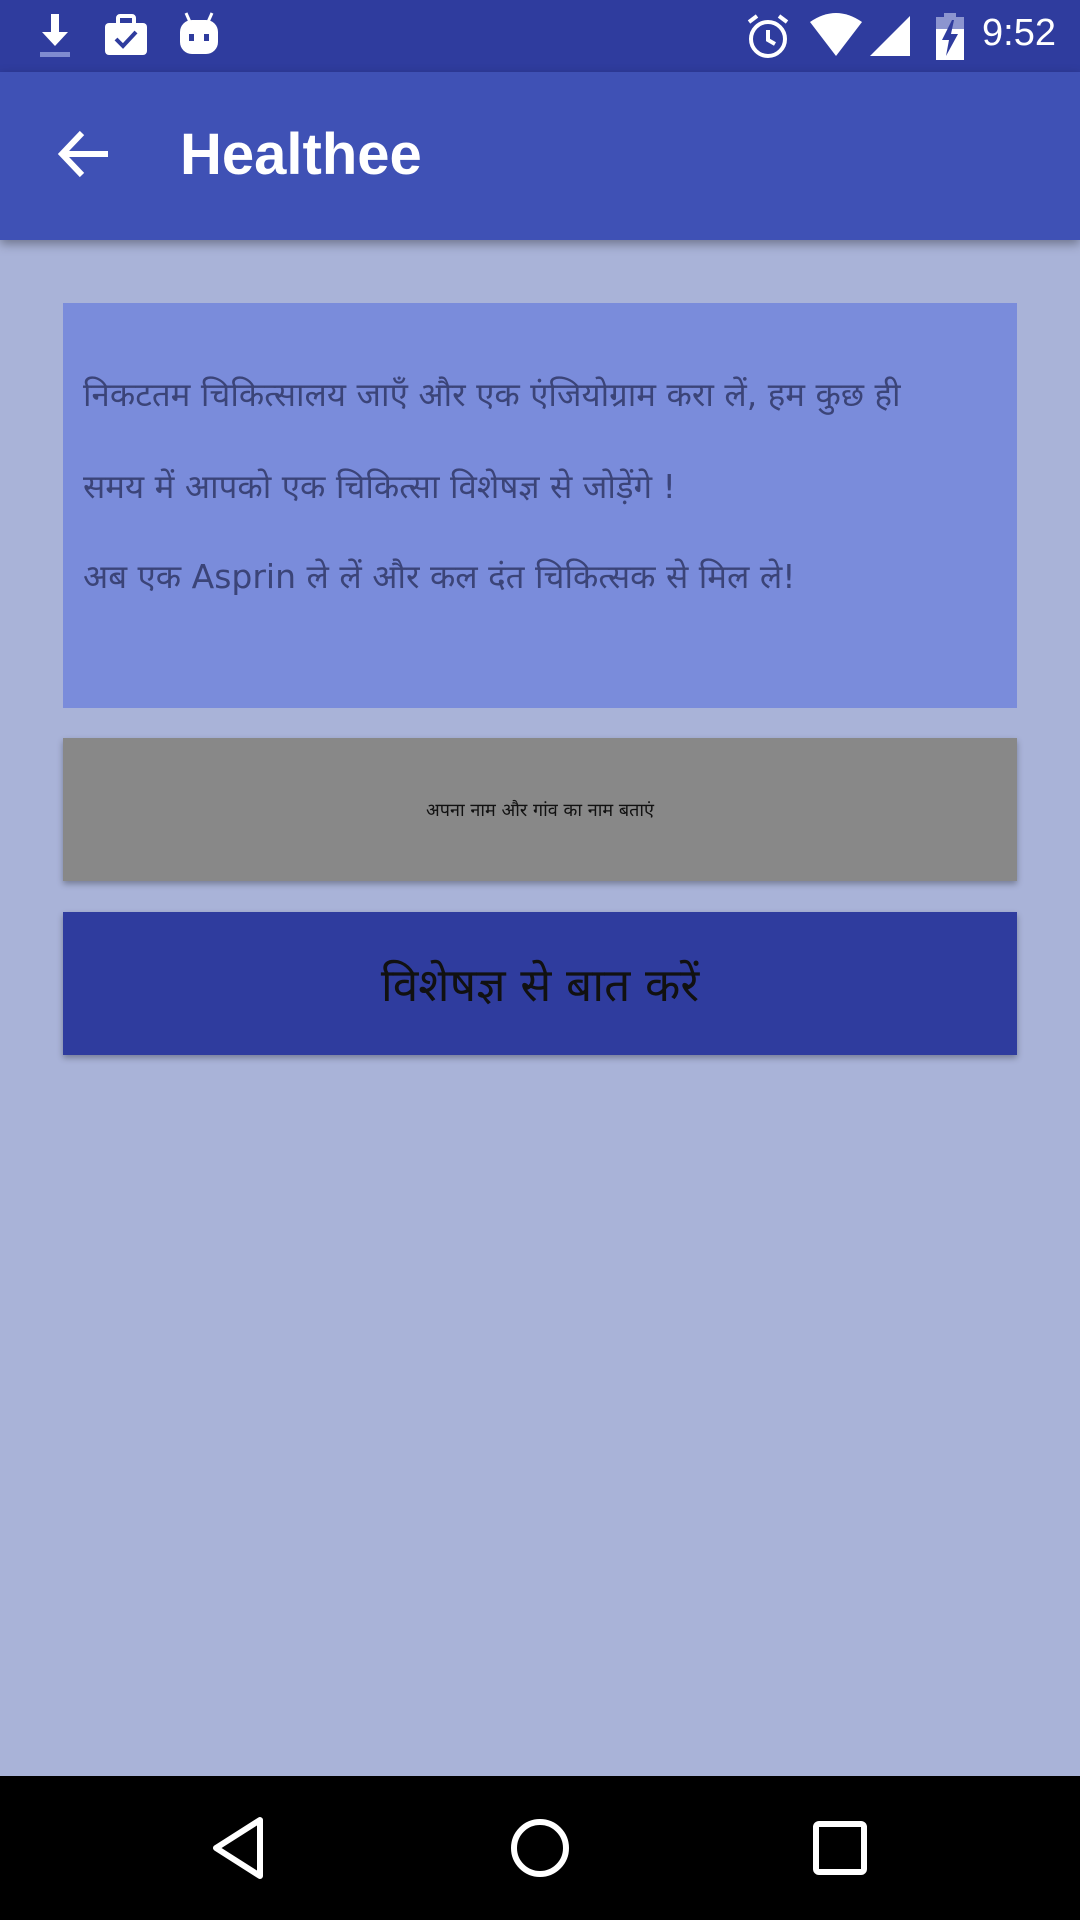 The image size is (1080, 1920). What do you see at coordinates (1019, 33) in the screenshot?
I see `status-time: 9:52` at bounding box center [1019, 33].